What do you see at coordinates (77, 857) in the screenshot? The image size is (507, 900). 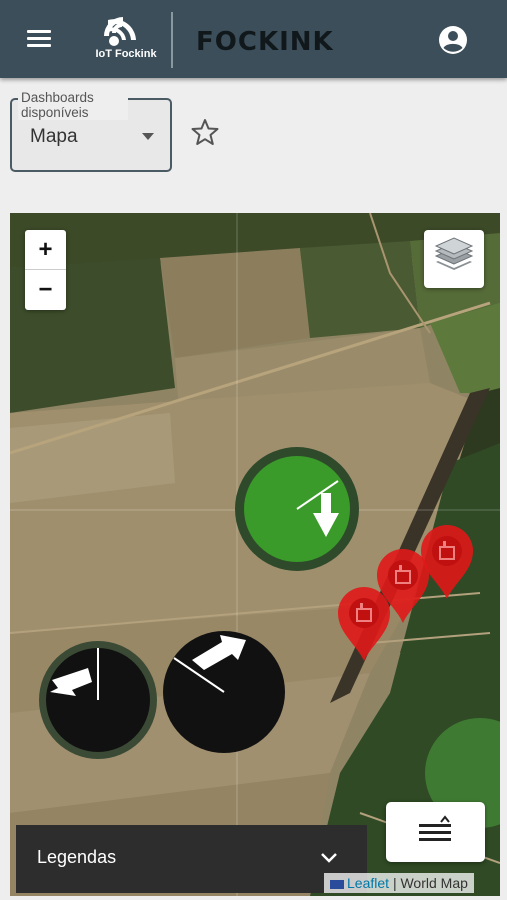 I see `legend-label: Legendas` at bounding box center [77, 857].